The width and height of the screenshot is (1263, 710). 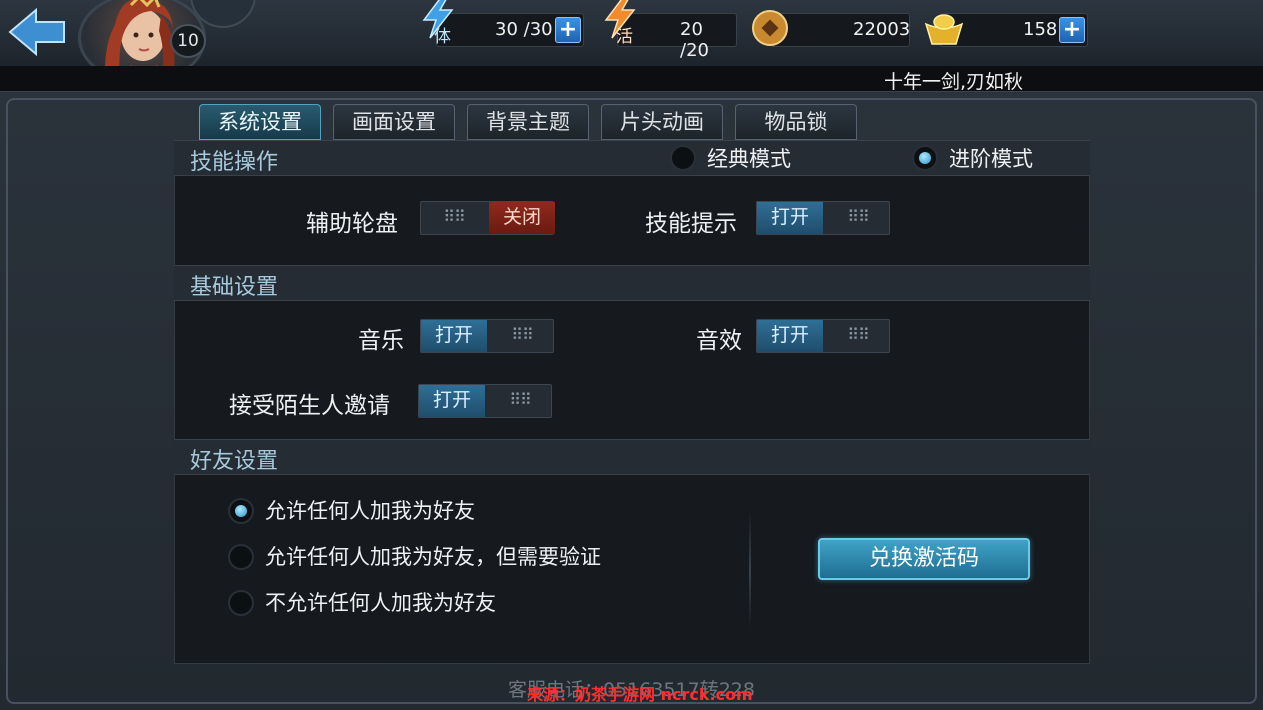 I want to click on tab-opening-animation: 片头动画, so click(x=662, y=122).